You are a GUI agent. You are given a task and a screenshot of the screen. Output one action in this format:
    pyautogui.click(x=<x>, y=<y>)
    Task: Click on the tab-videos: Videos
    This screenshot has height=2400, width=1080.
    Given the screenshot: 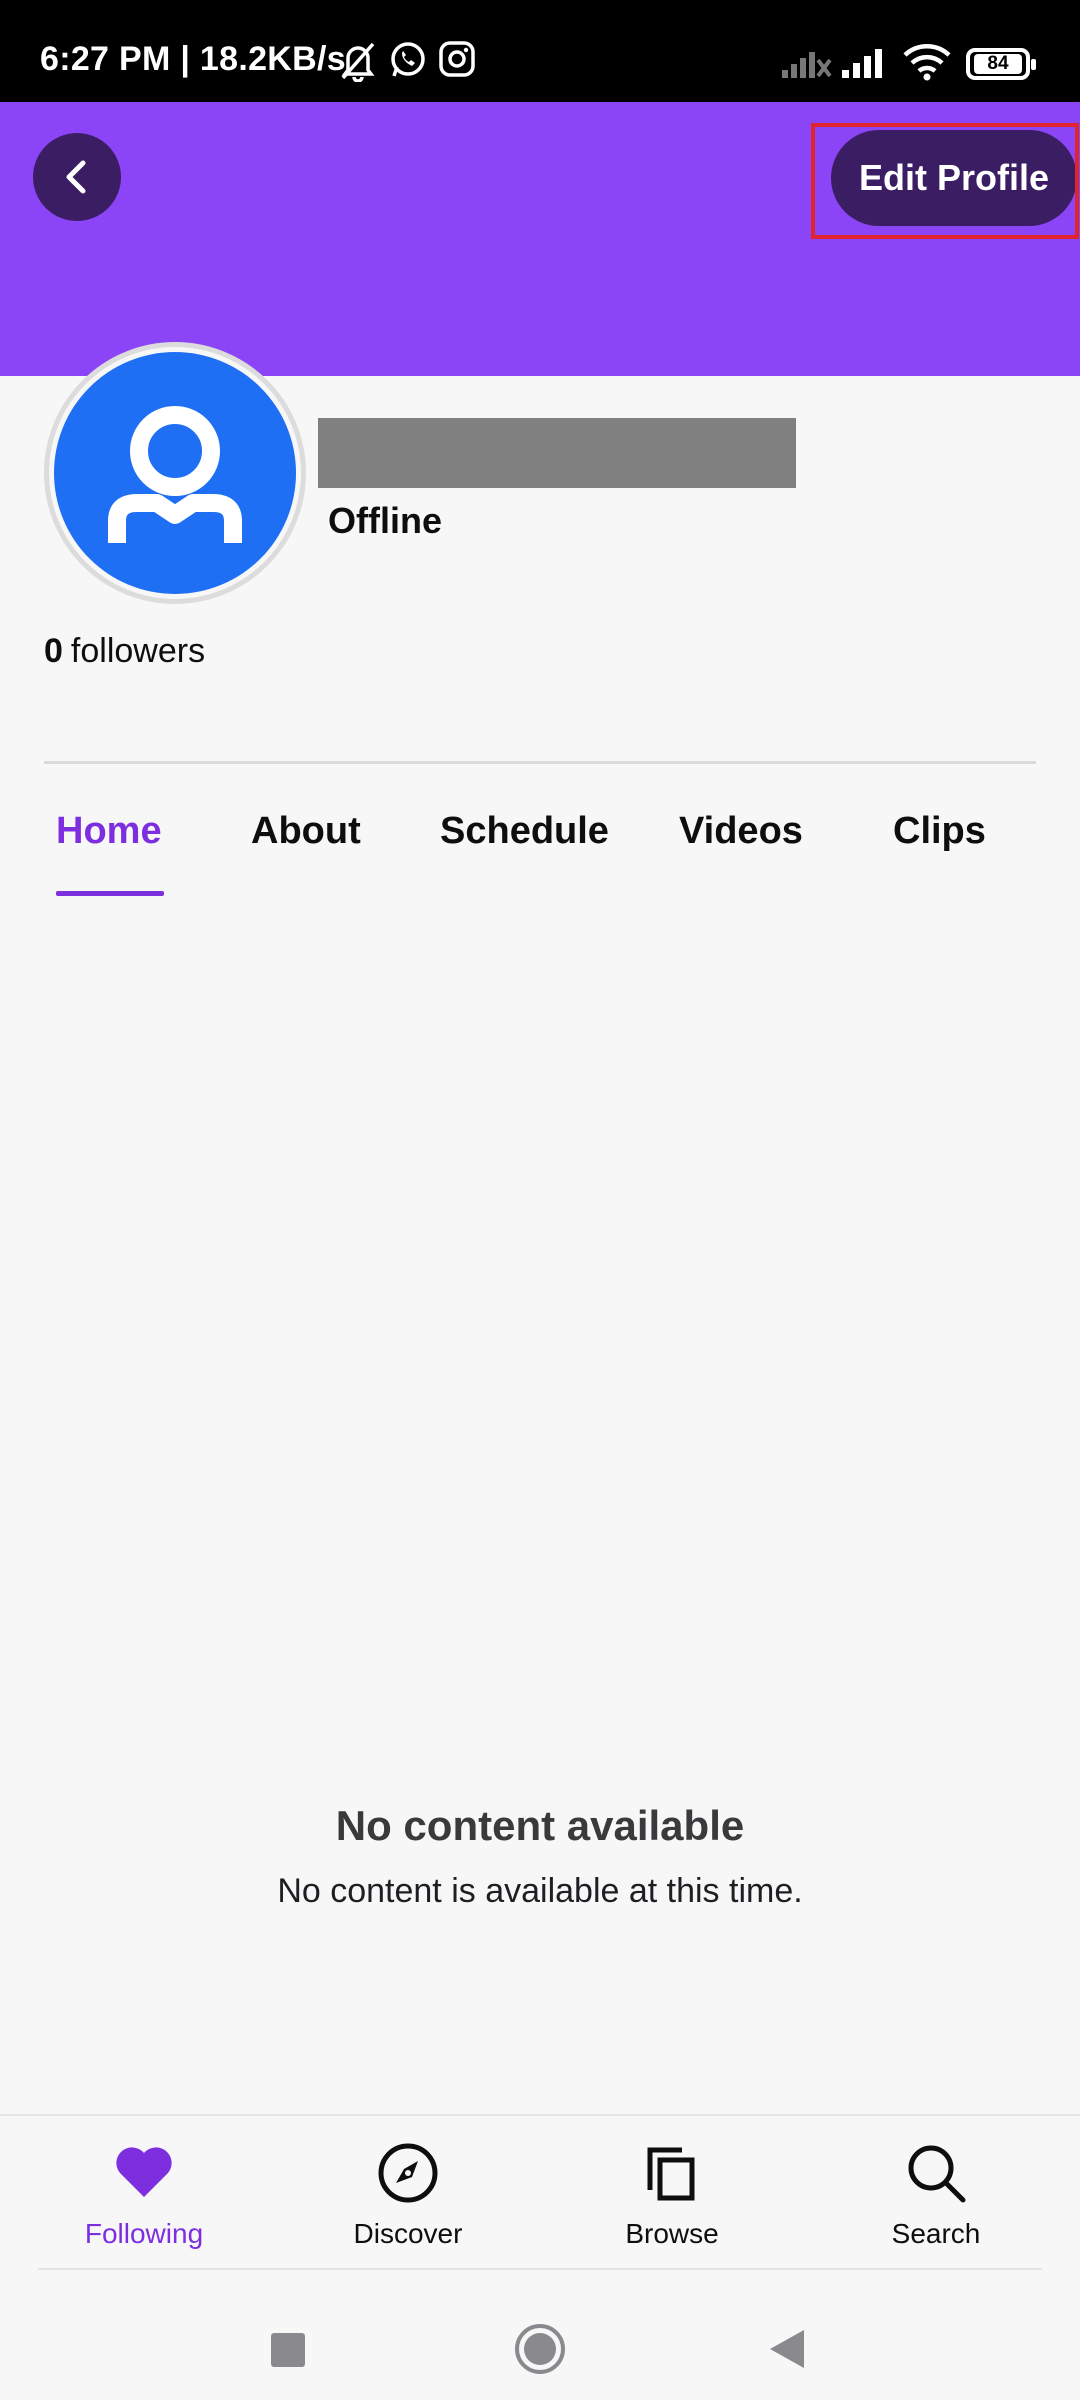 What is the action you would take?
    pyautogui.click(x=741, y=831)
    